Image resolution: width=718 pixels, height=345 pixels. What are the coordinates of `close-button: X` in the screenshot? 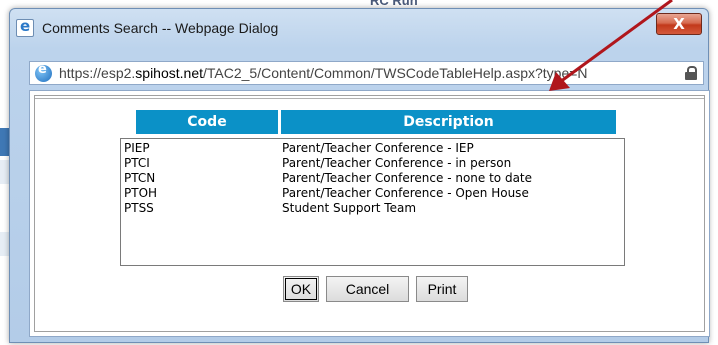 It's located at (679, 24).